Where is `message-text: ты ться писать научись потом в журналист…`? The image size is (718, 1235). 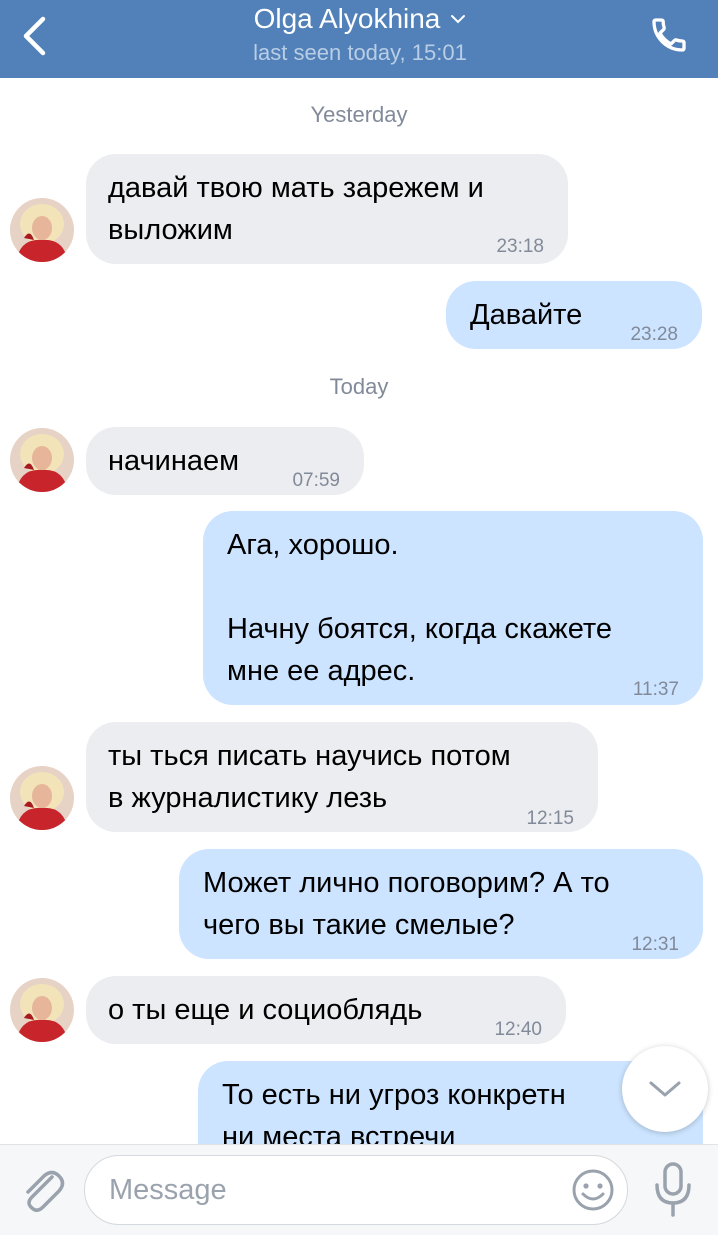
message-text: ты ться писать научись потом в журналист… is located at coordinates (309, 777).